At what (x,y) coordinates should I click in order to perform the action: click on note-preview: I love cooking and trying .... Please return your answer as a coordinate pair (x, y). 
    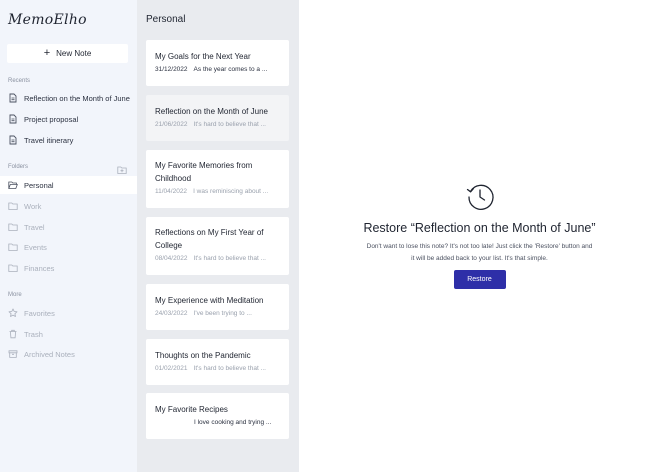
    Looking at the image, I should click on (233, 422).